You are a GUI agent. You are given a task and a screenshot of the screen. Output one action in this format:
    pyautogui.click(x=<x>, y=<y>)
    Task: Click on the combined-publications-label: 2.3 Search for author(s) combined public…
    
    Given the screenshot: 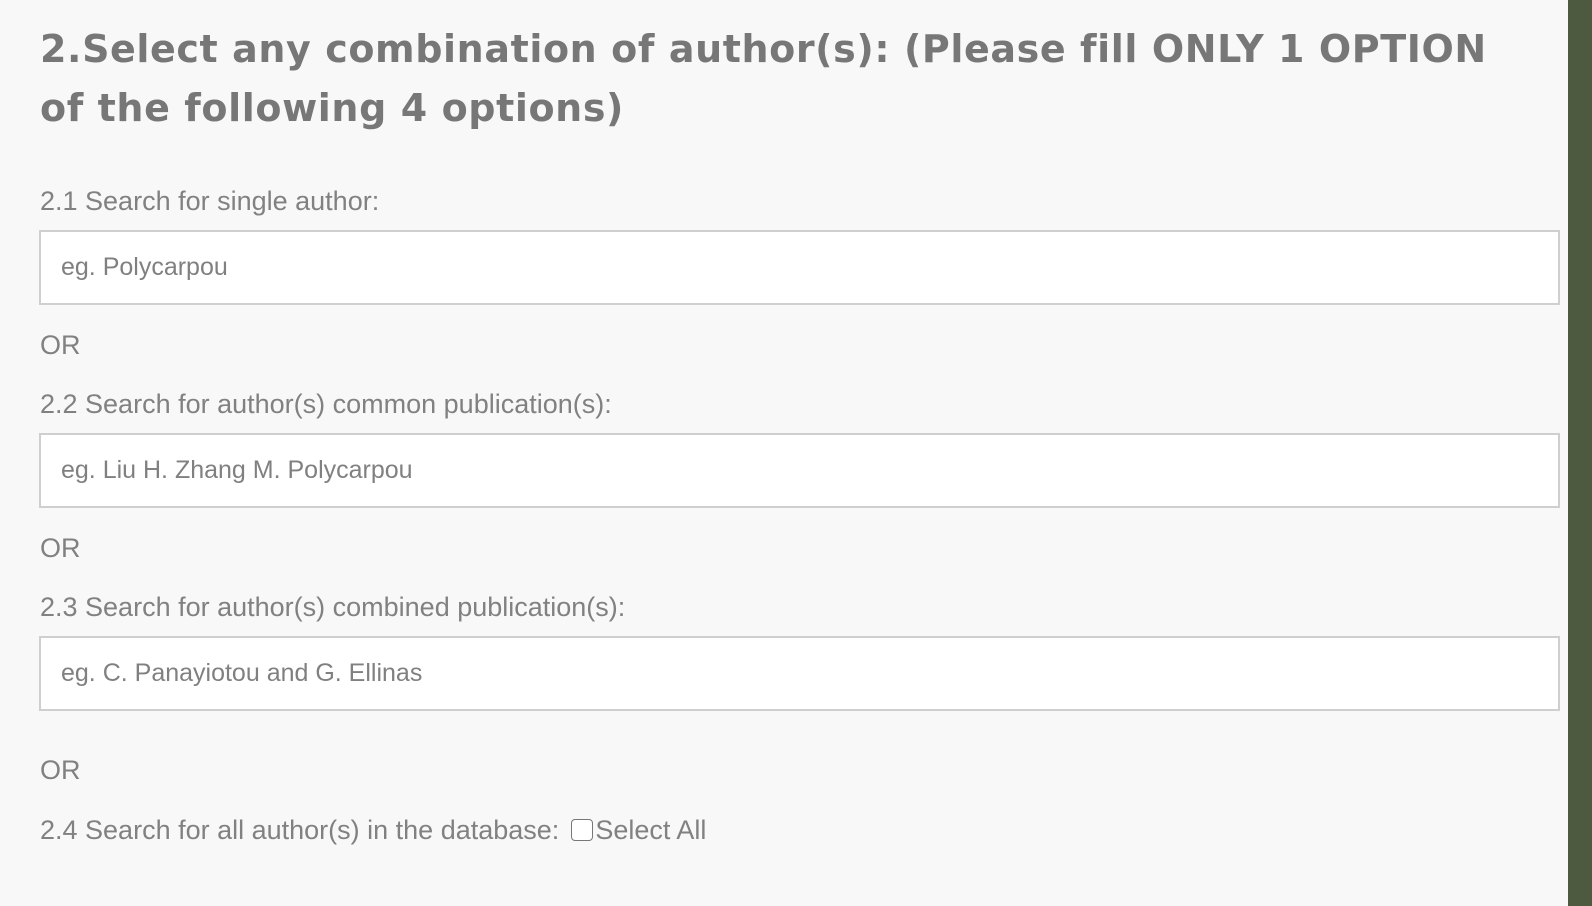 What is the action you would take?
    pyautogui.click(x=333, y=607)
    